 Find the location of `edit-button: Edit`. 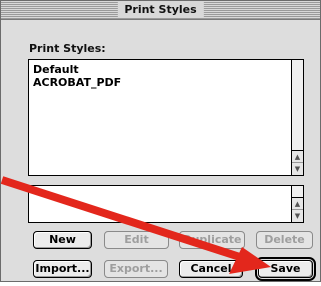

edit-button: Edit is located at coordinates (136, 240).